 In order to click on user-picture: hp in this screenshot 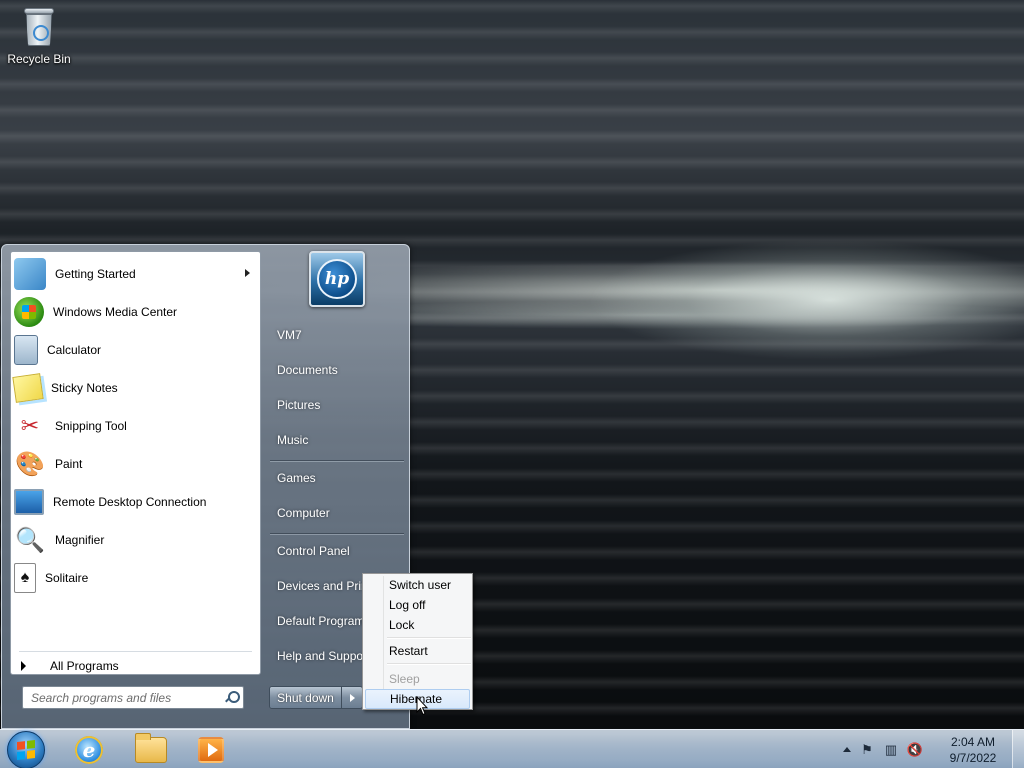, I will do `click(337, 279)`.